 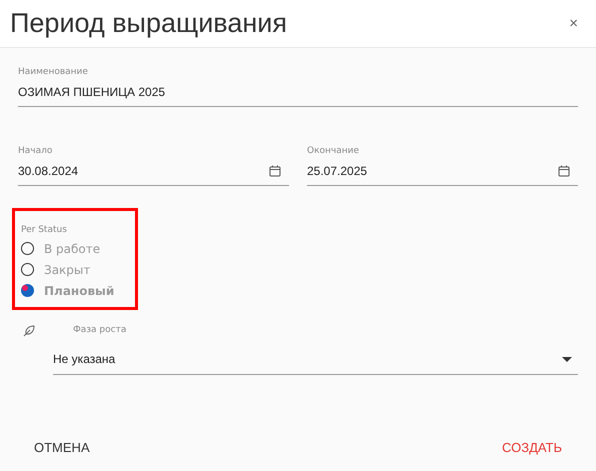 I want to click on text-button: ОТМЕНА, so click(x=62, y=447).